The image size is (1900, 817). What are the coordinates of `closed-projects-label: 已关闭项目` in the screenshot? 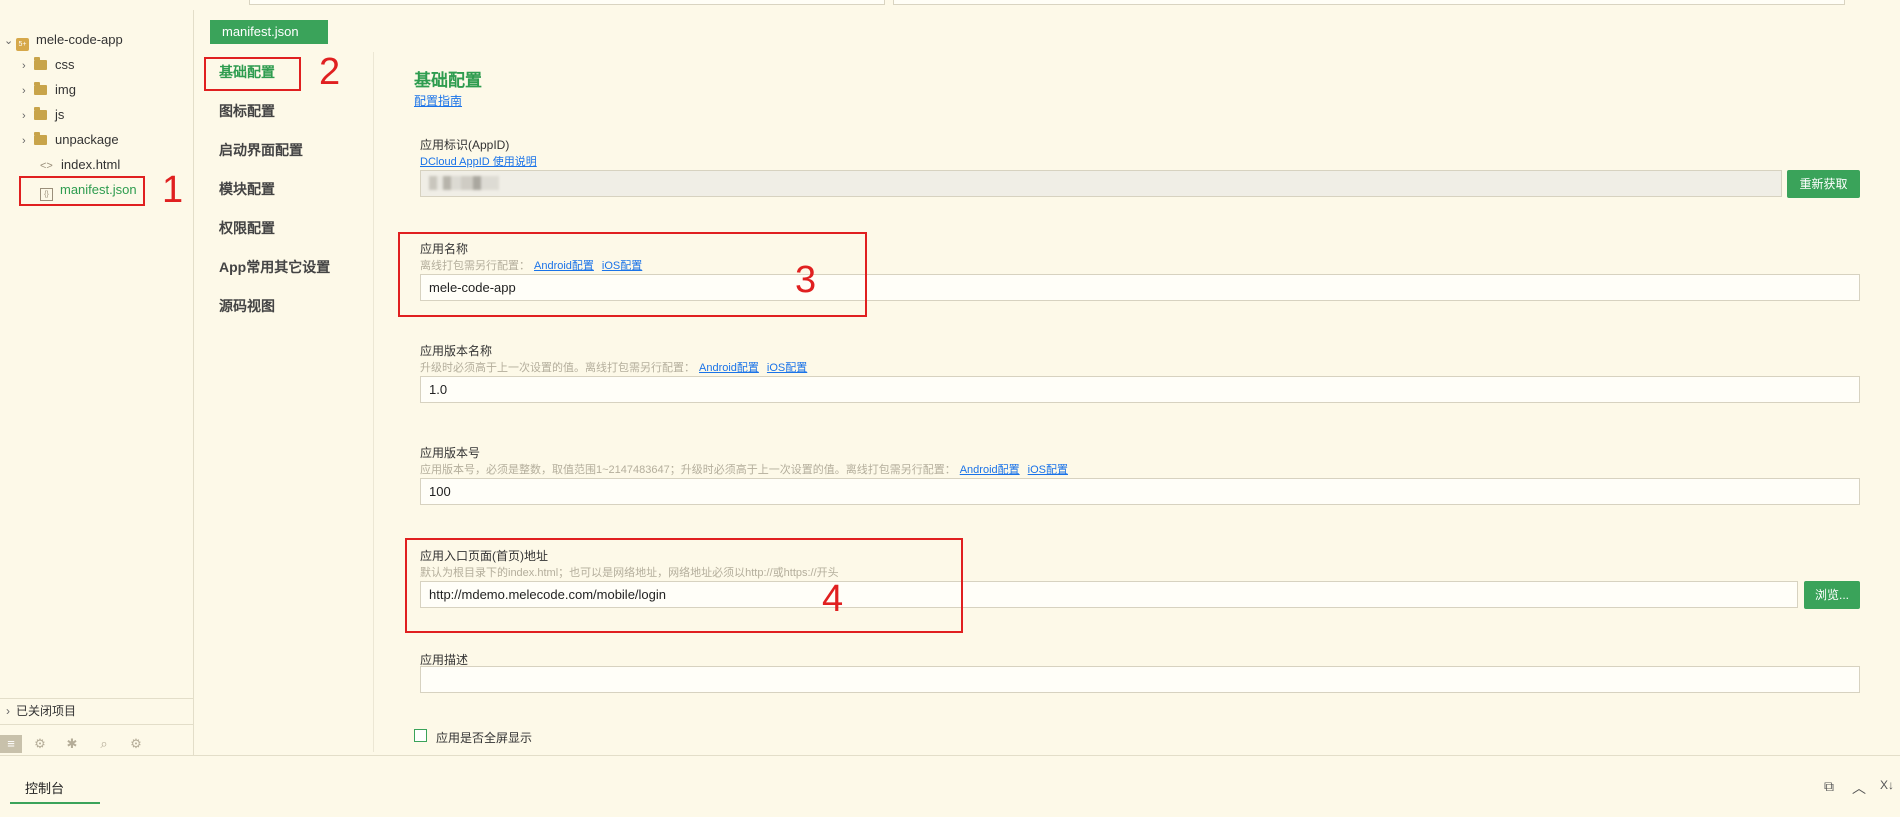 It's located at (46, 711).